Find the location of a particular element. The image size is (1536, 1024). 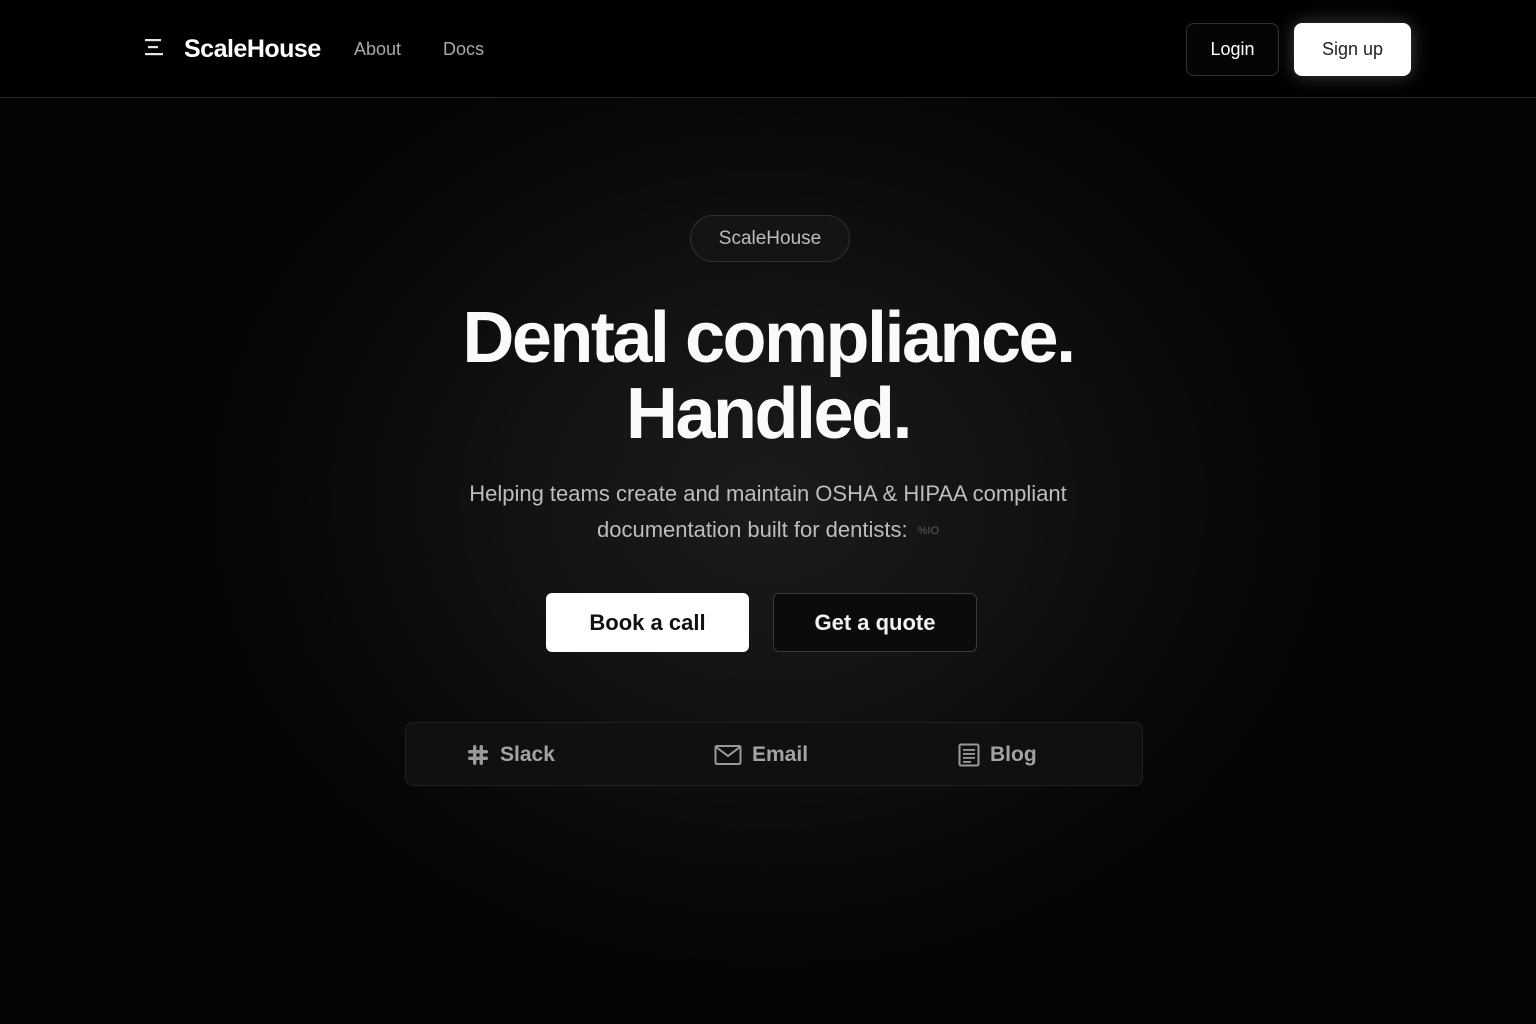

headline-line-2: Handled. is located at coordinates (769, 414).